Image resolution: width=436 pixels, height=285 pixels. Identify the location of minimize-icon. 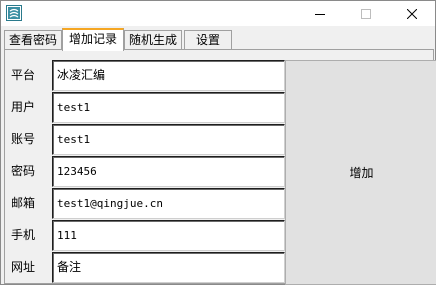
(320, 14).